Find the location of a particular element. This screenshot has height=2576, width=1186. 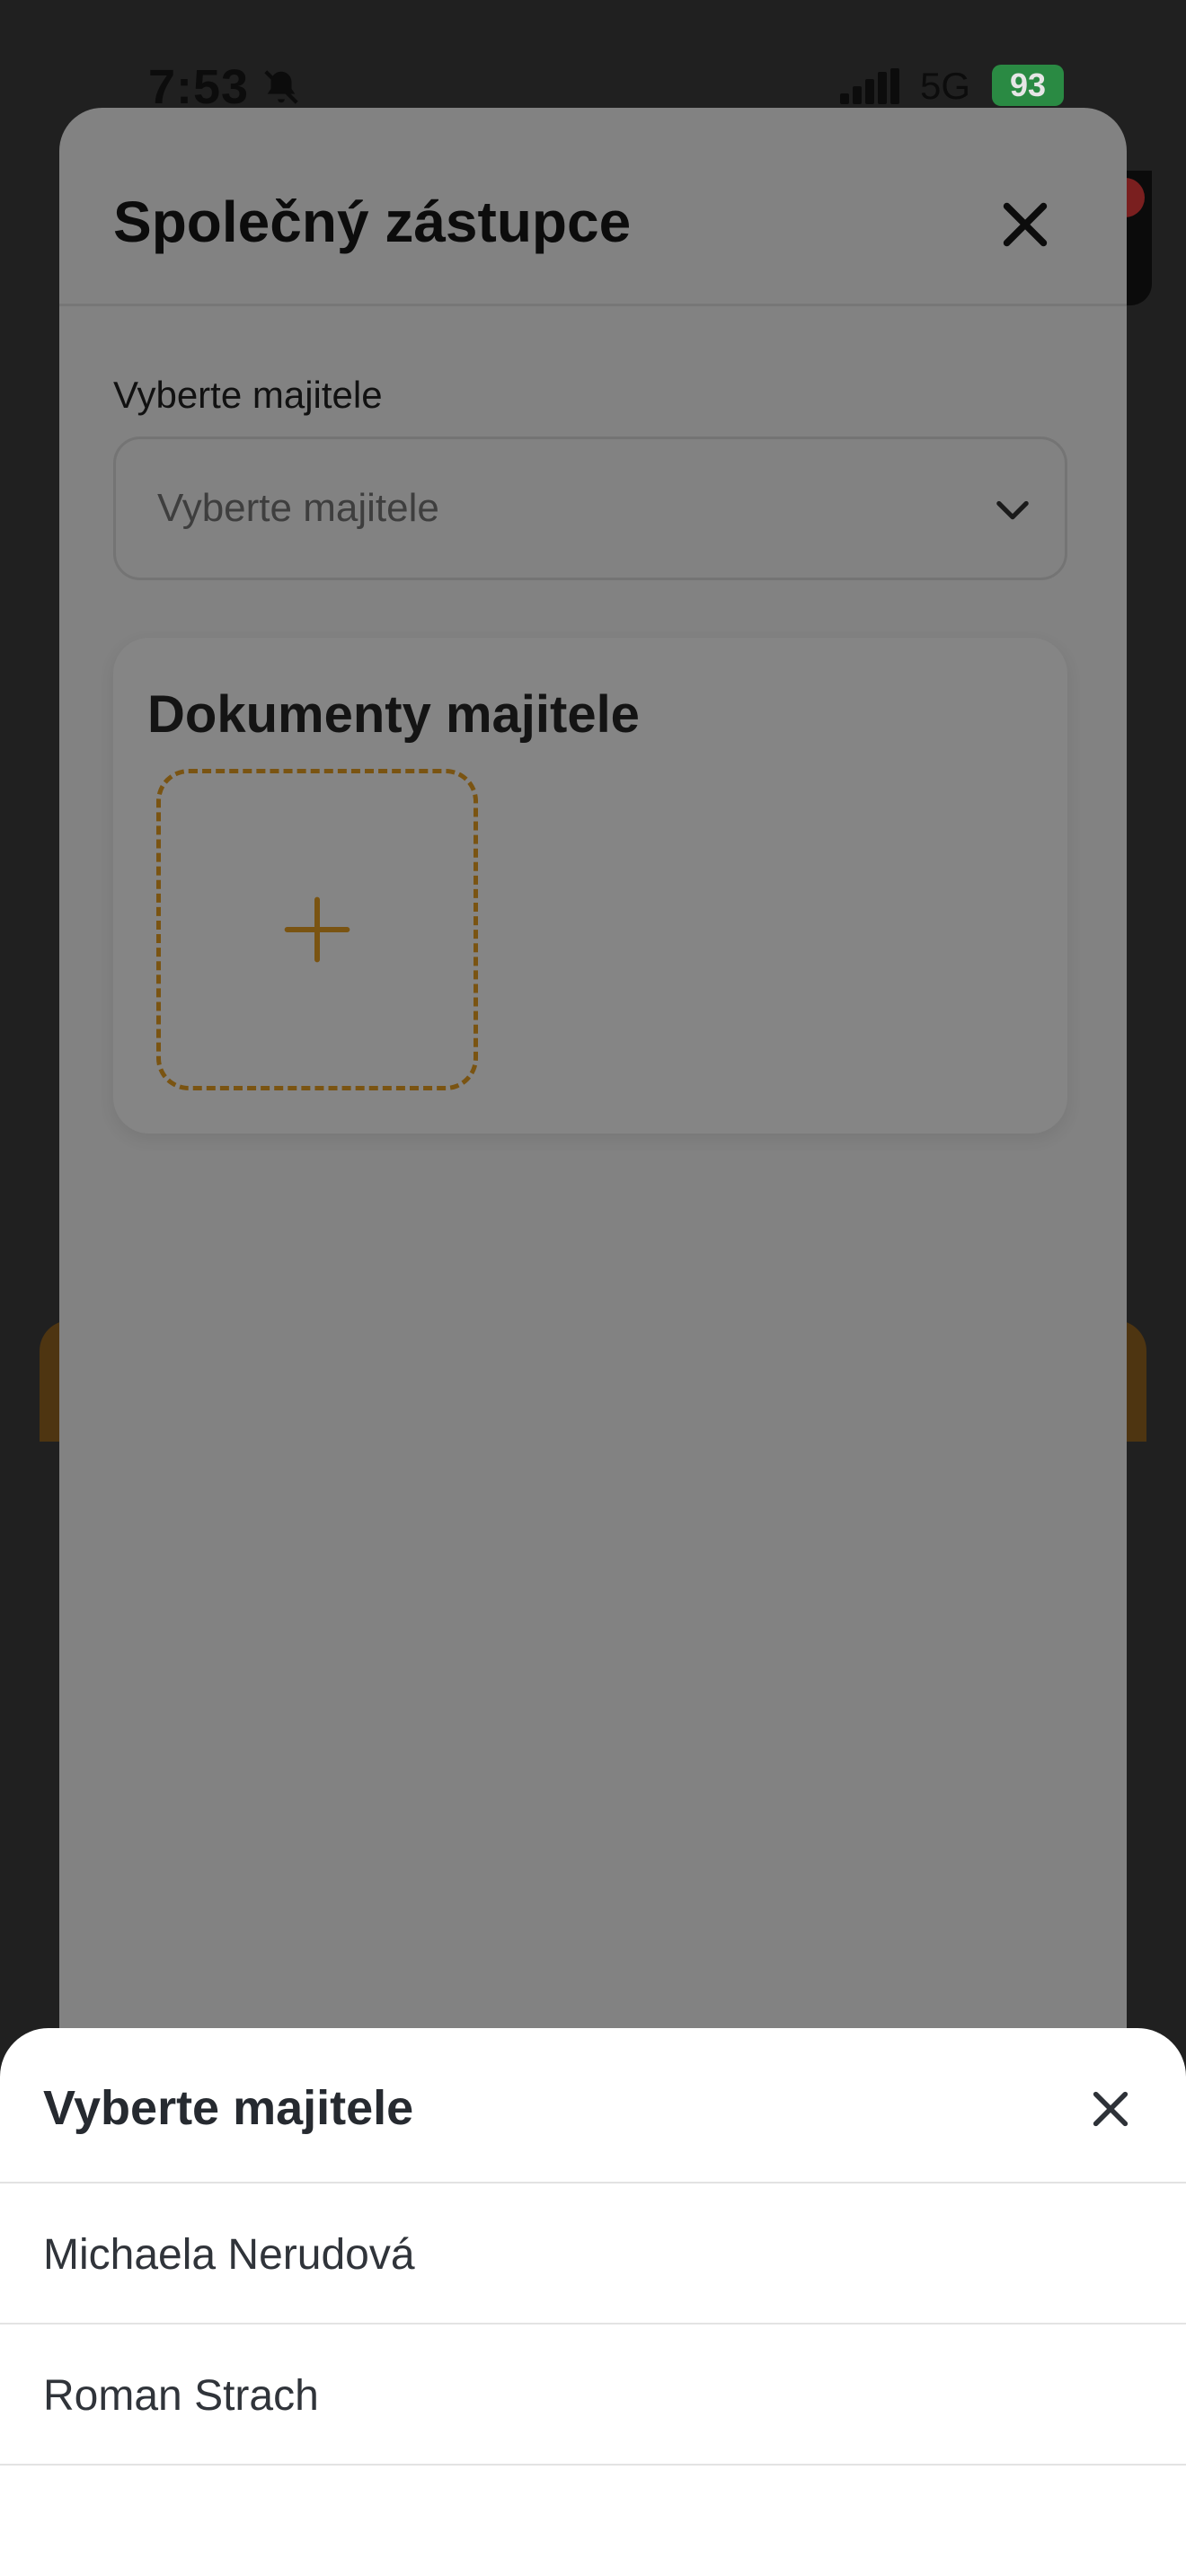

documents-title: Dokumenty majitele is located at coordinates (393, 714).